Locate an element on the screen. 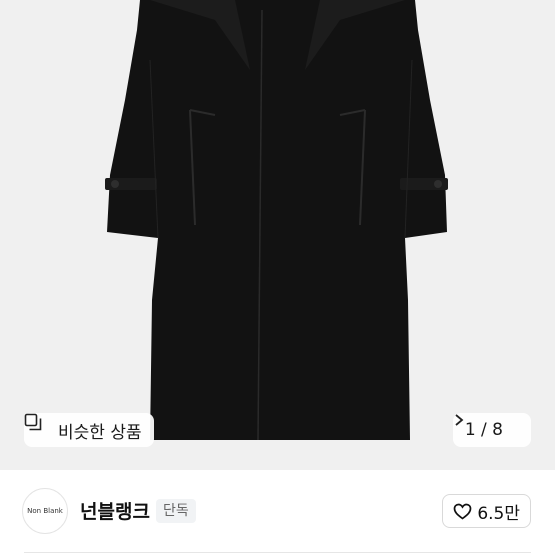  like-count: 6.5만 is located at coordinates (498, 513).